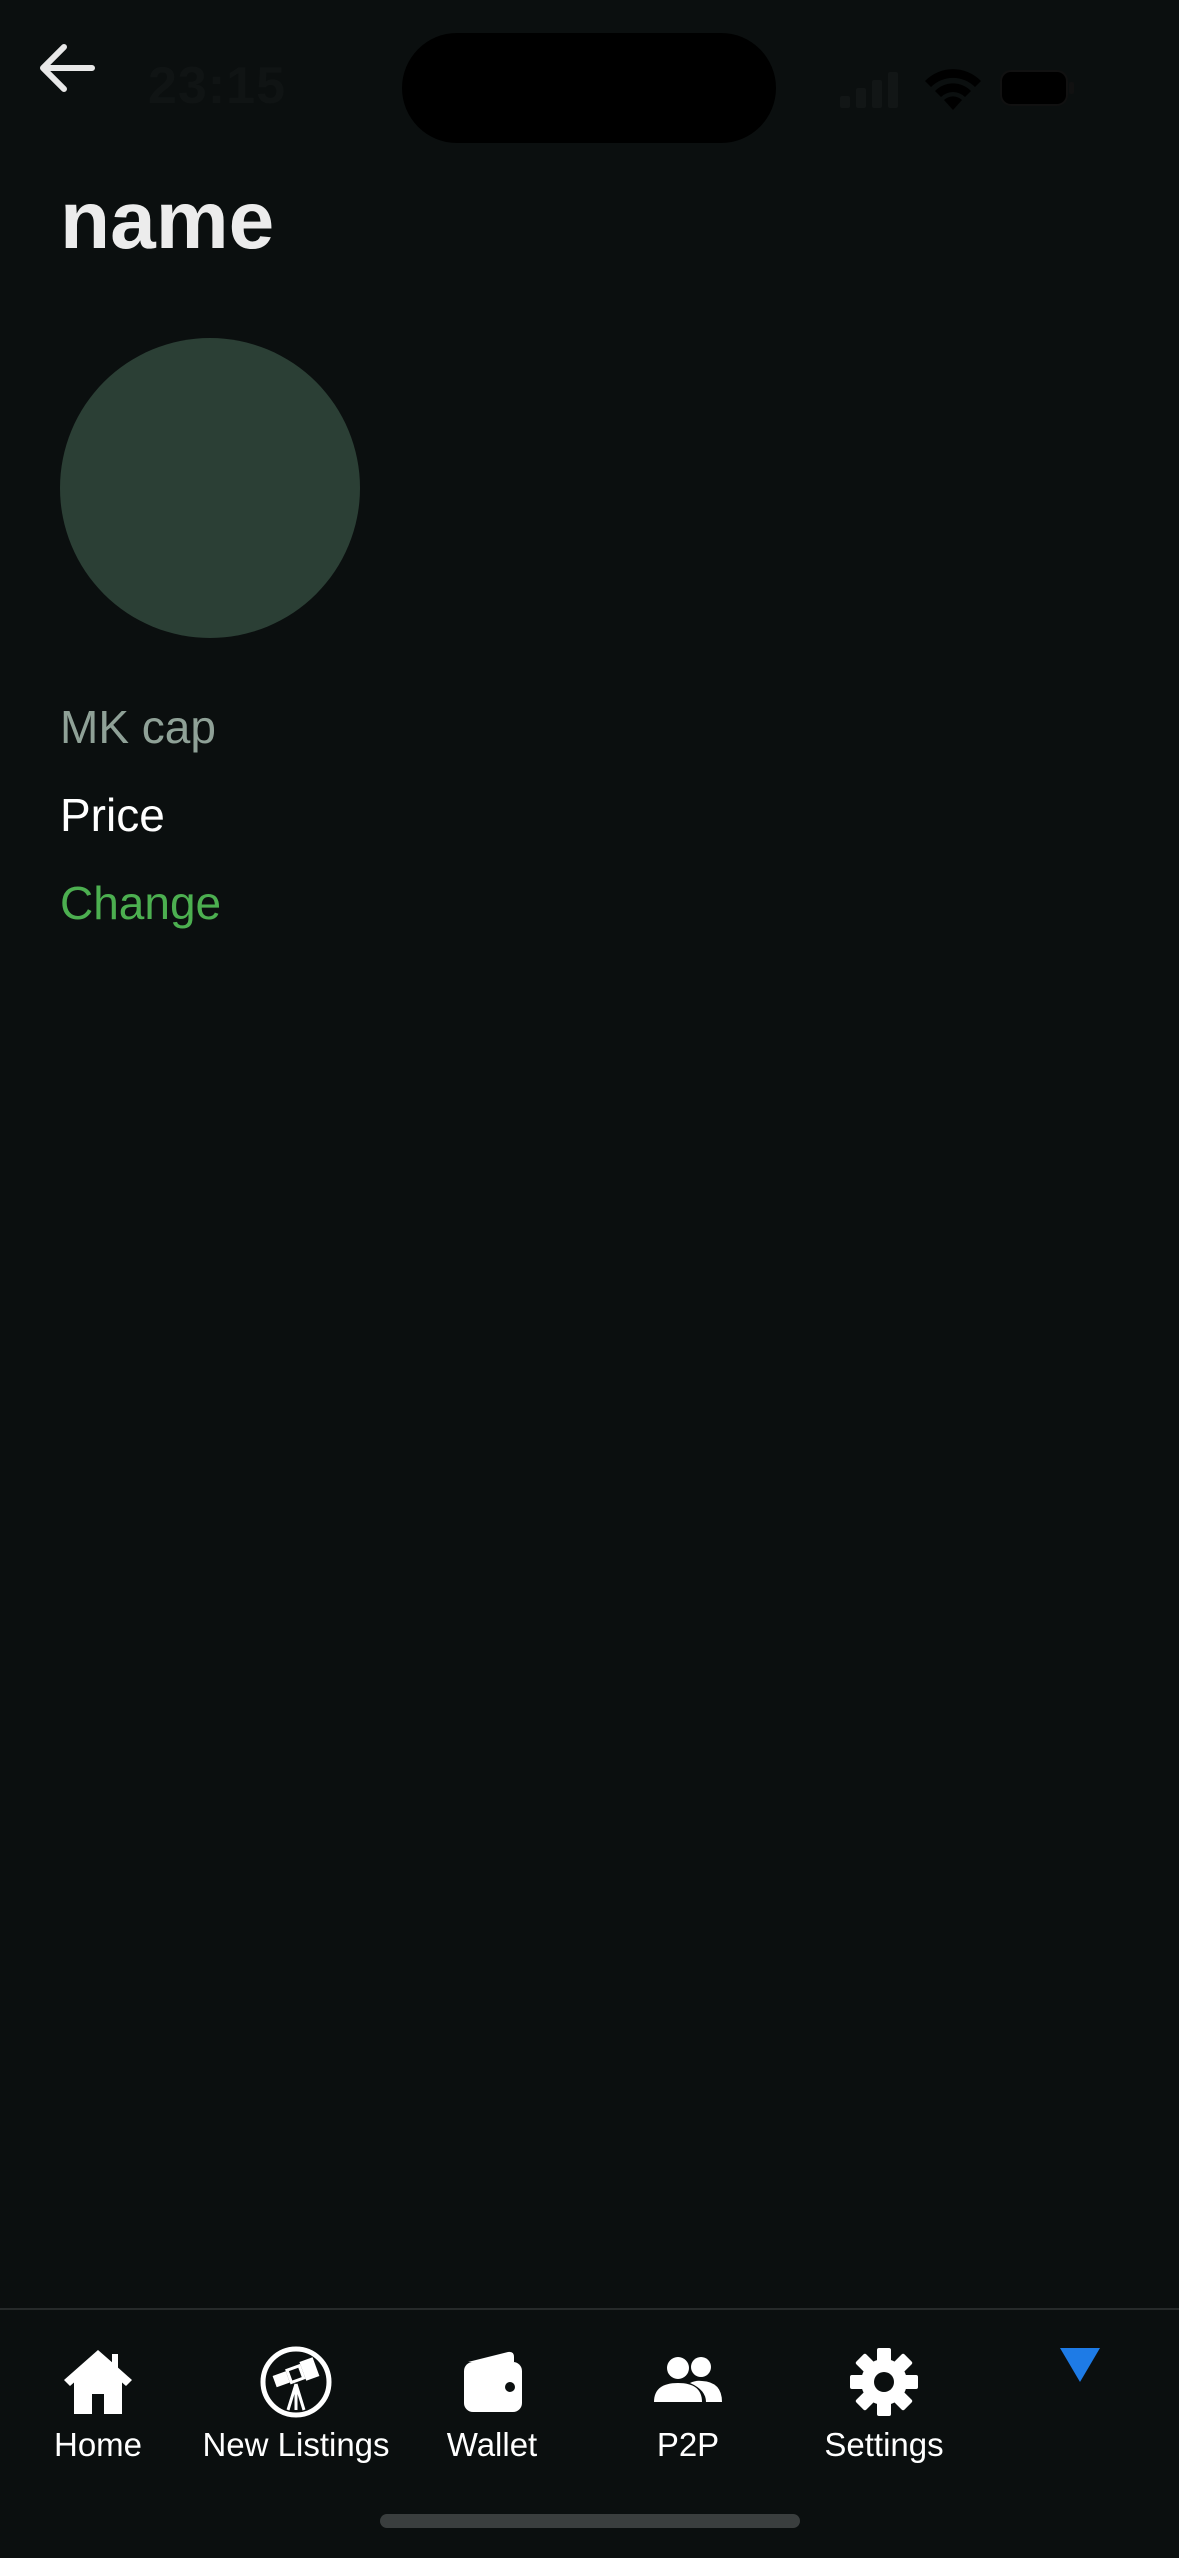 This screenshot has height=2558, width=1179. Describe the element at coordinates (296, 2382) in the screenshot. I see `telescope-icon` at that location.